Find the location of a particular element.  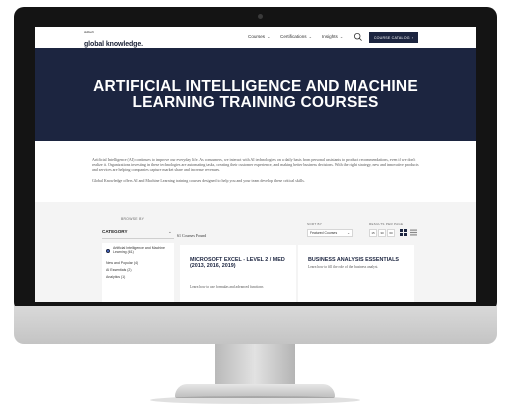

logo-main-text: global knowledge. is located at coordinates (113, 44).